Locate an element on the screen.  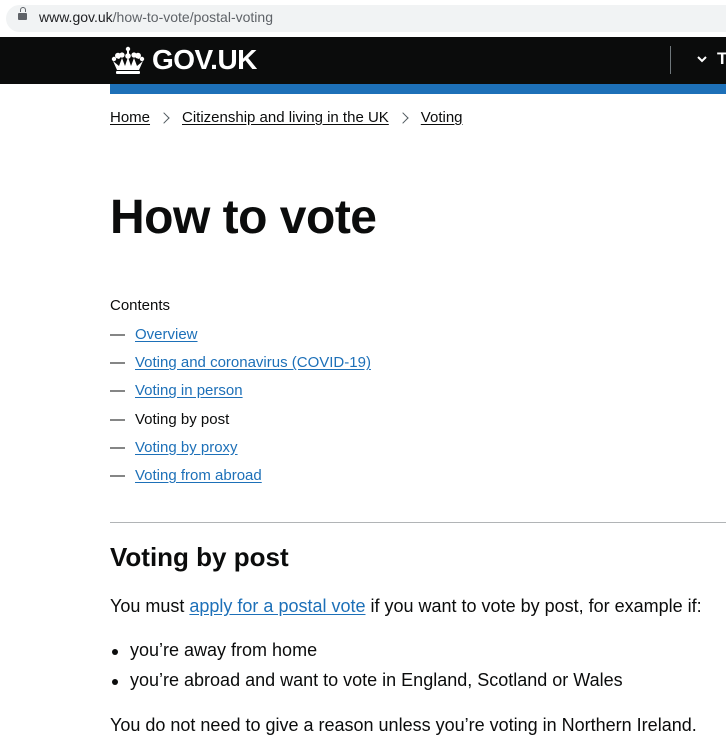
site-header: GOV.UK T is located at coordinates (363, 60).